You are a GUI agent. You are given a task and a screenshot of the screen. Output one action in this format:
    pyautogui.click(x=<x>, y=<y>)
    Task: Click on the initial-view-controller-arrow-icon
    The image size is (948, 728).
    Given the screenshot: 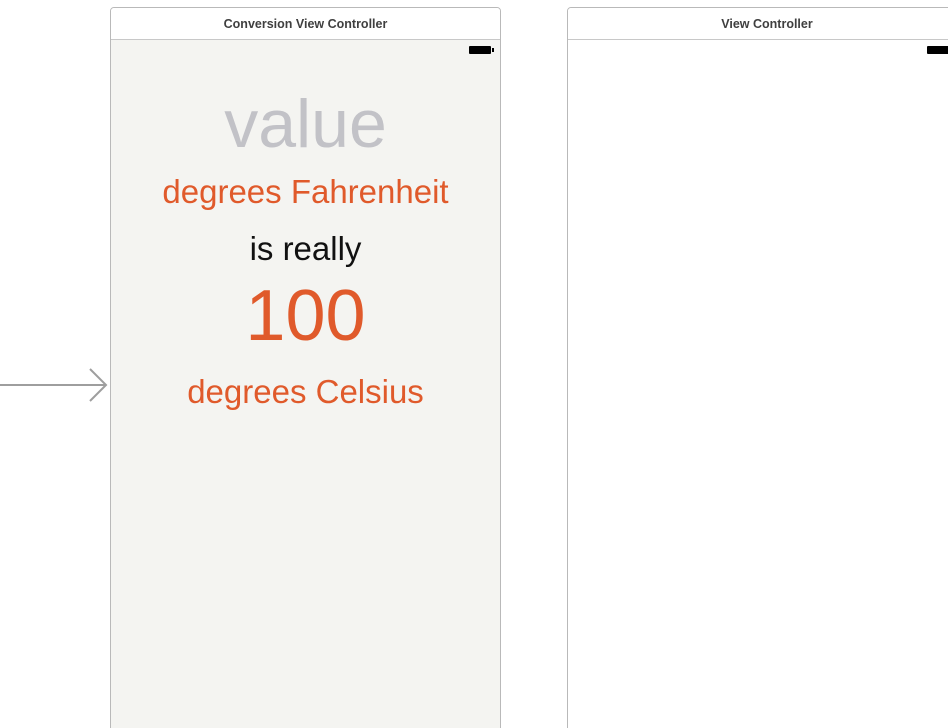 What is the action you would take?
    pyautogui.click(x=56, y=385)
    